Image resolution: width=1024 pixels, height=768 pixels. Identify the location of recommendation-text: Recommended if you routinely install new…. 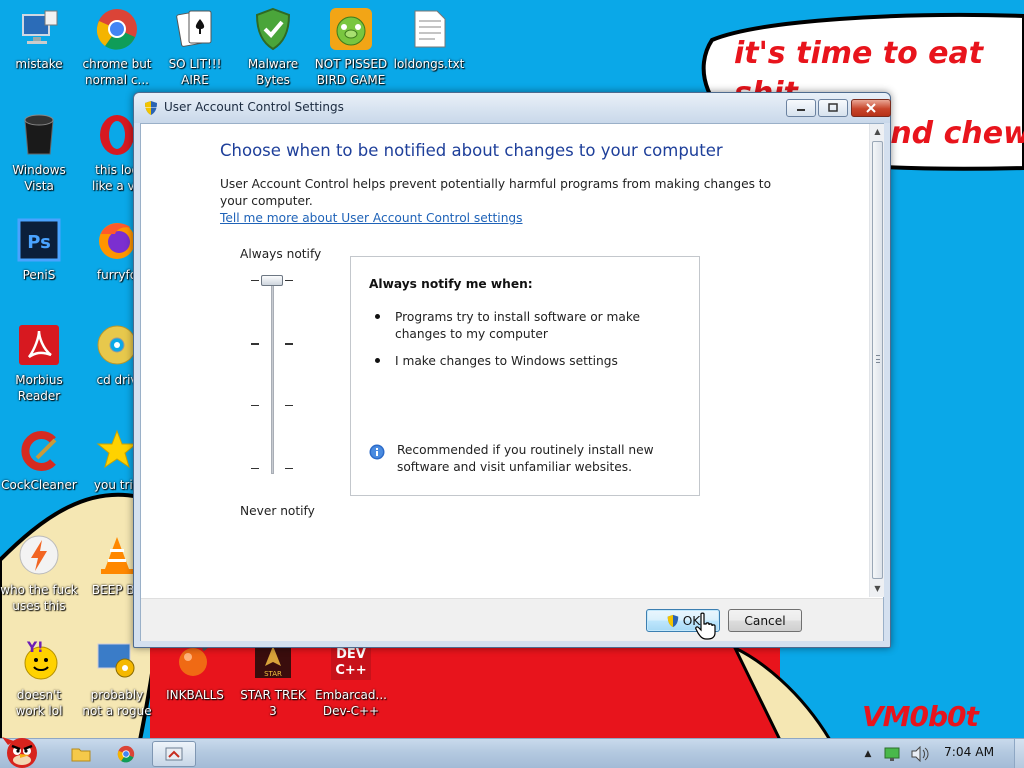
(525, 458).